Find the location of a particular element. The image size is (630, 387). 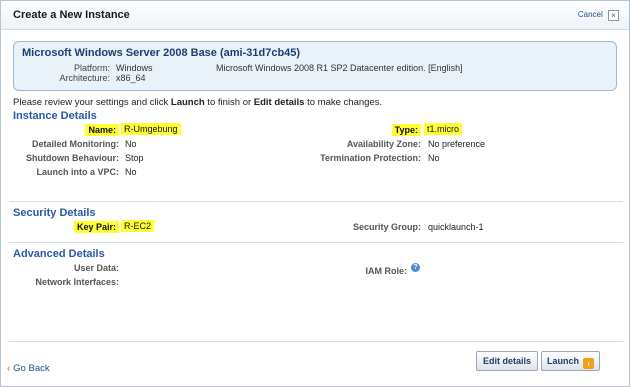

launch-button-label: Launch is located at coordinates (563, 361).